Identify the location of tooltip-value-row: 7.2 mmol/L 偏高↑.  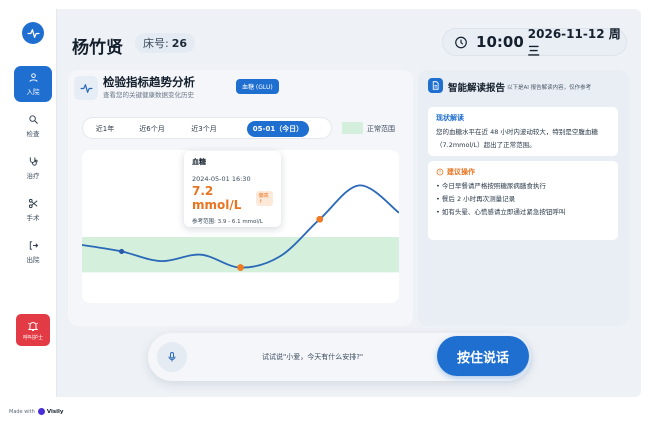
(232, 198).